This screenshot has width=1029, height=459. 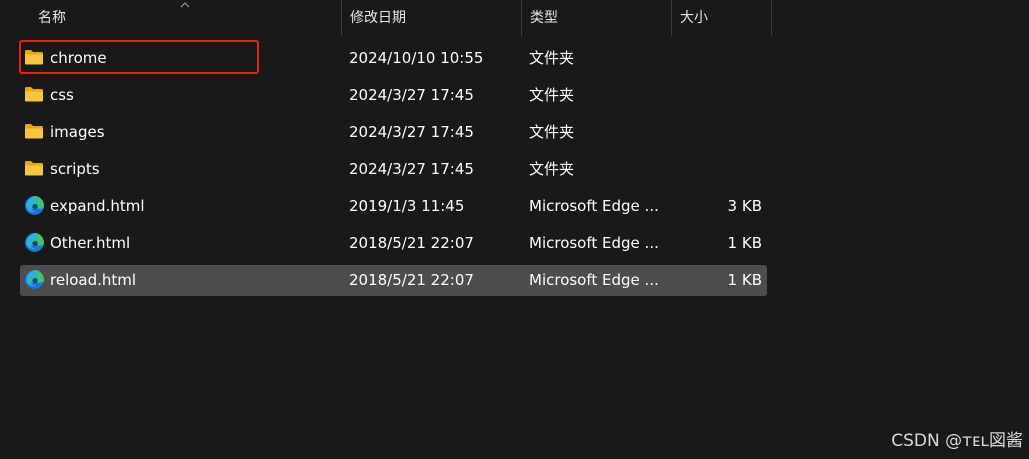 What do you see at coordinates (97, 206) in the screenshot?
I see `file-name: expand.html` at bounding box center [97, 206].